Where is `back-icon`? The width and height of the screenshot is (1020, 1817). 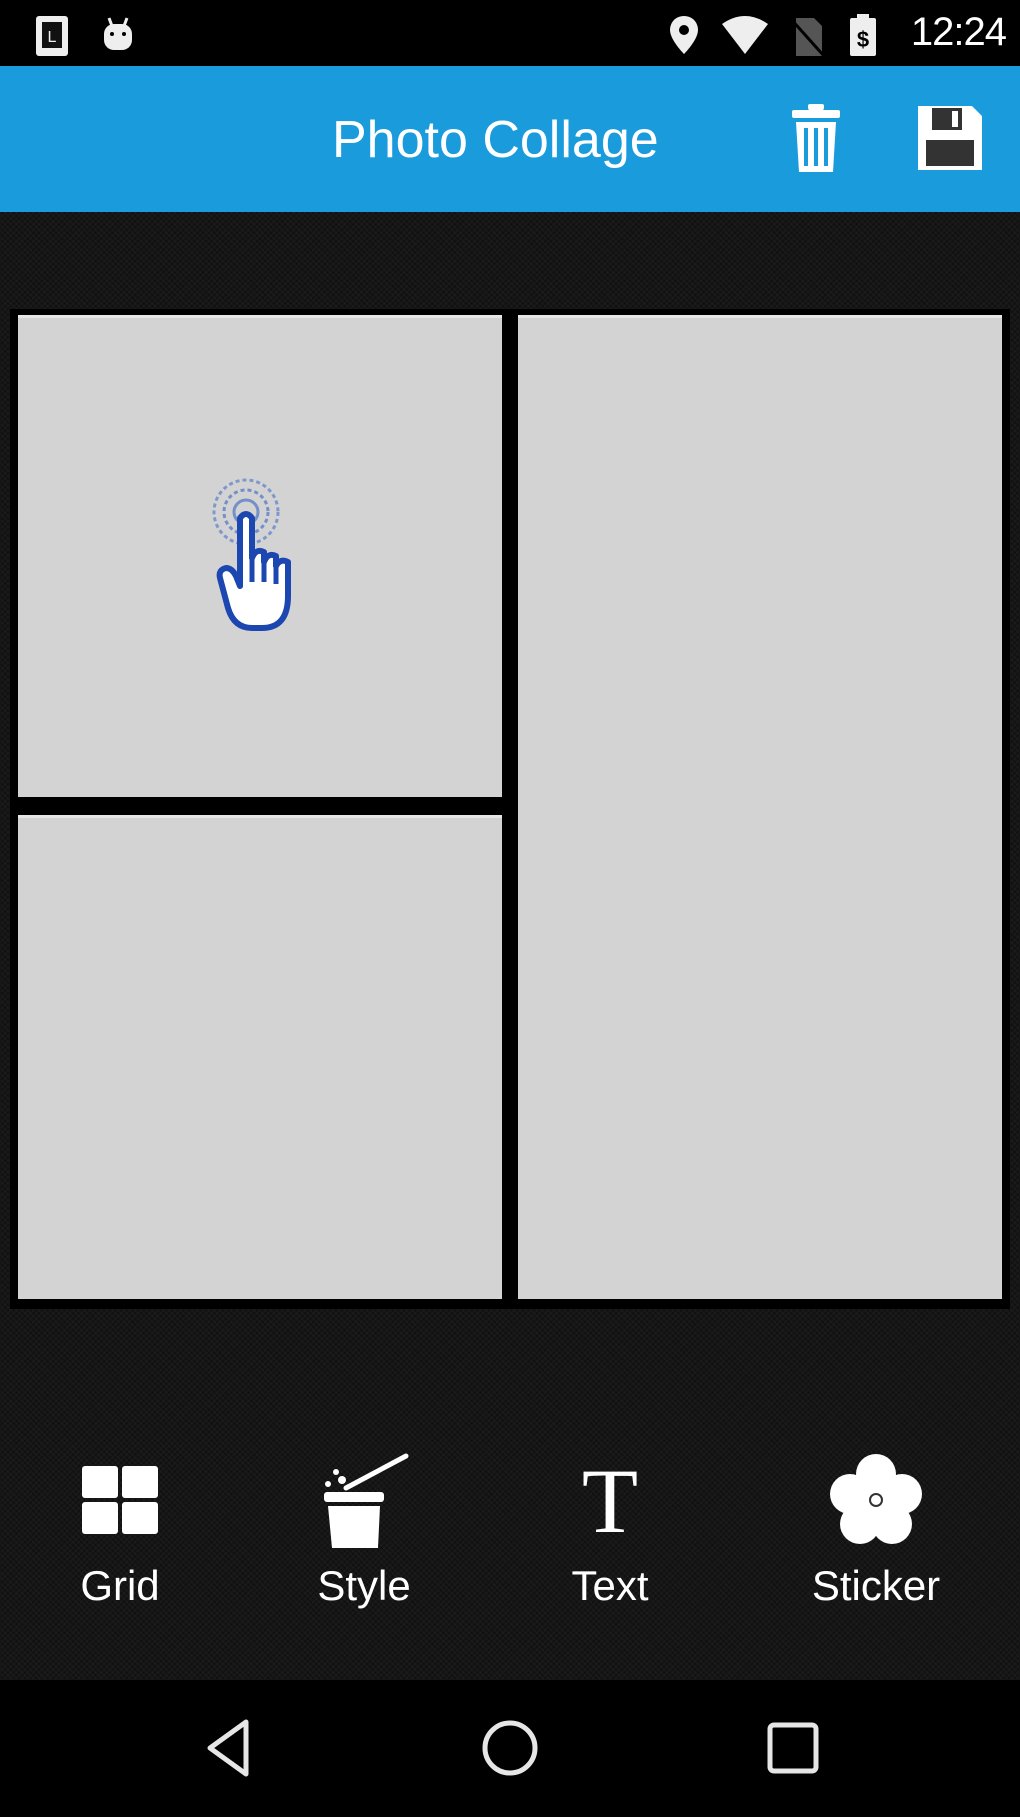
back-icon is located at coordinates (228, 1748).